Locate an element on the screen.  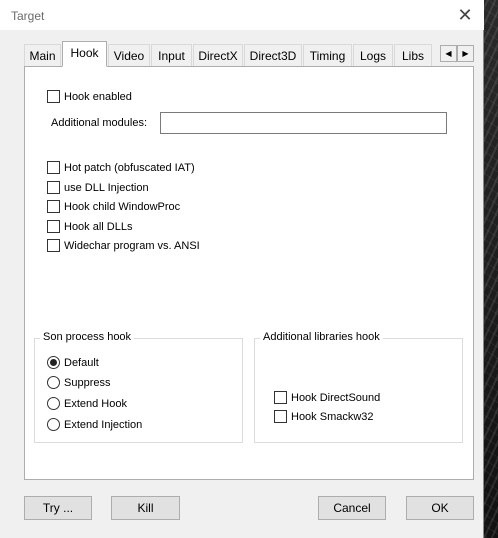
son-process-hook-title: Son process hook is located at coordinates (87, 337).